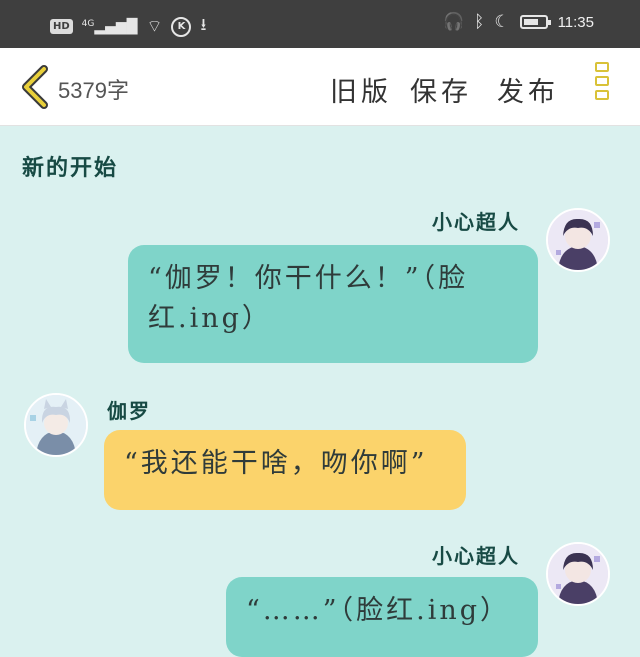 This screenshot has height=657, width=640. I want to click on chat-bubble: “……”（脸红.ing）, so click(382, 617).